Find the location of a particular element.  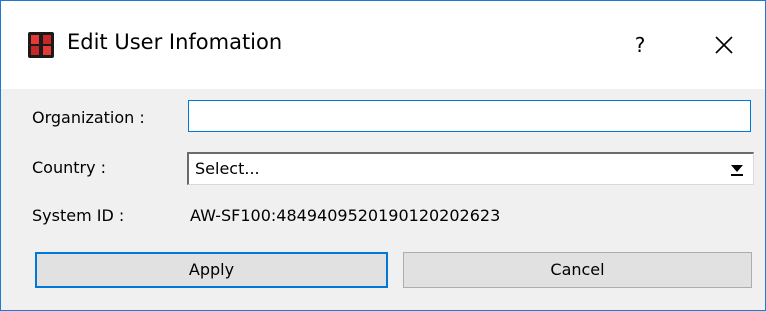

cancel-button: Cancel is located at coordinates (577, 270).